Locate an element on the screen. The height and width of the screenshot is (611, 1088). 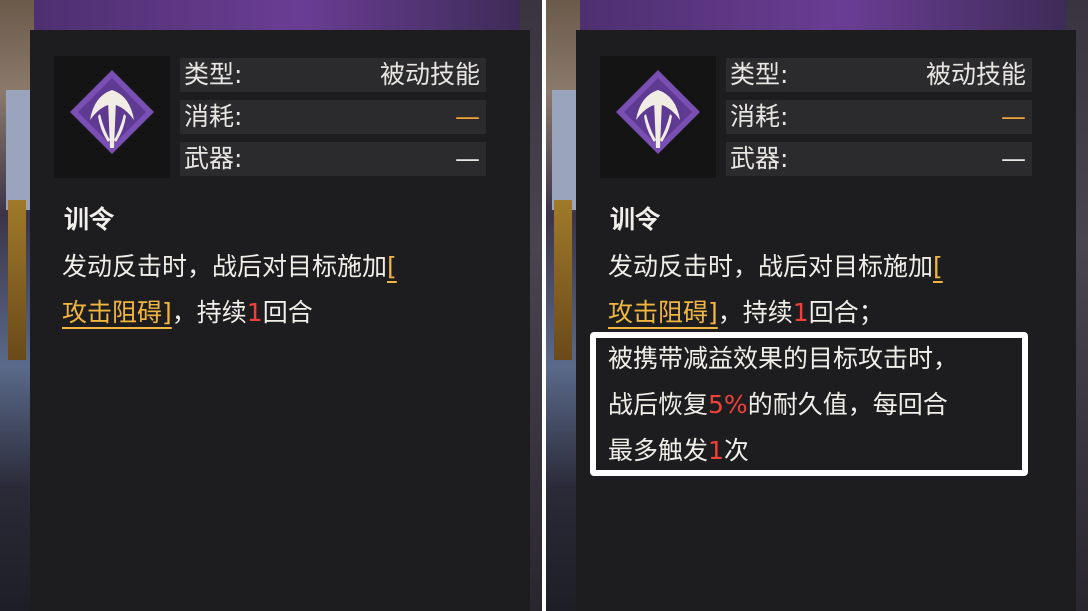
desc-line-2: 攻击阻碍]，持续1回合 is located at coordinates (187, 312).